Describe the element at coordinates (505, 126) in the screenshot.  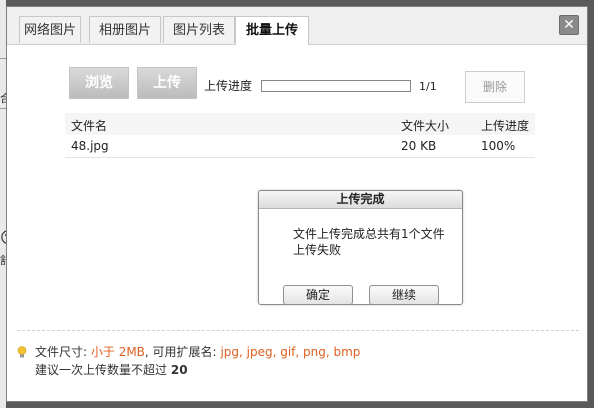
I see `column-header-progress: 上传进度` at that location.